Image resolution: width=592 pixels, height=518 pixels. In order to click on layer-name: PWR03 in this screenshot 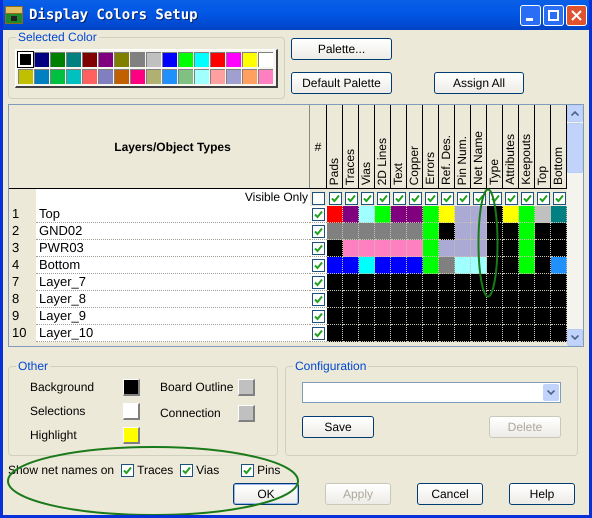, I will do `click(173, 248)`.